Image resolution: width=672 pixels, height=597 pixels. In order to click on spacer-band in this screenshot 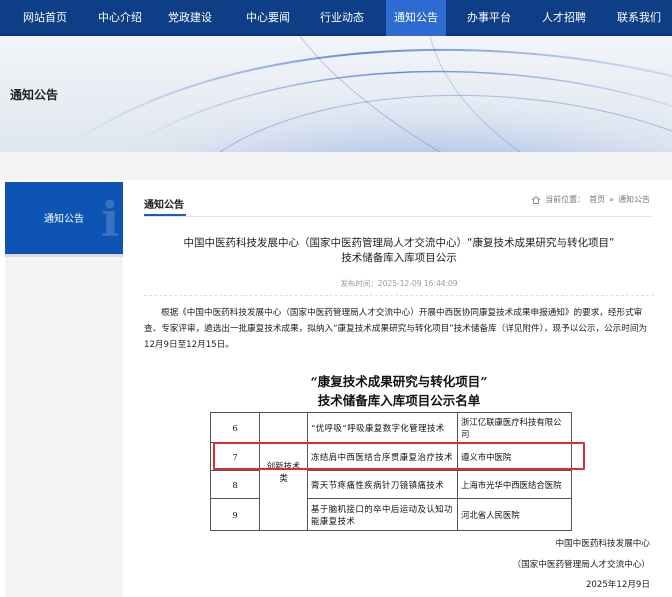, I will do `click(336, 166)`.